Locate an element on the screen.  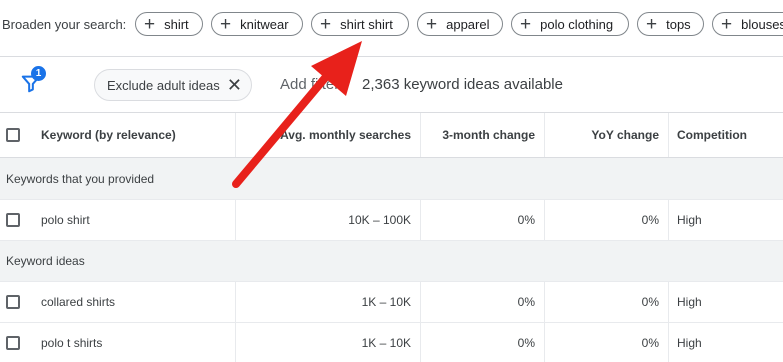
chip-label: apparel is located at coordinates (468, 24).